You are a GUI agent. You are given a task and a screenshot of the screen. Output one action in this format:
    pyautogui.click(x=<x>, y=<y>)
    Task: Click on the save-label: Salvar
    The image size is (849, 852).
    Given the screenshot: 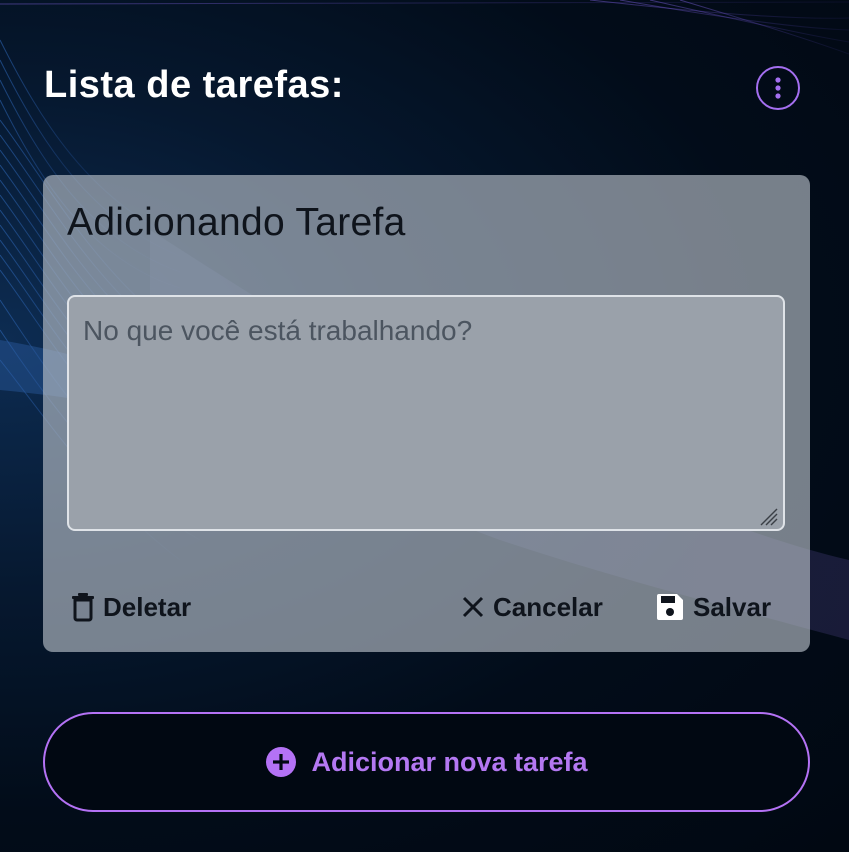 What is the action you would take?
    pyautogui.click(x=732, y=606)
    